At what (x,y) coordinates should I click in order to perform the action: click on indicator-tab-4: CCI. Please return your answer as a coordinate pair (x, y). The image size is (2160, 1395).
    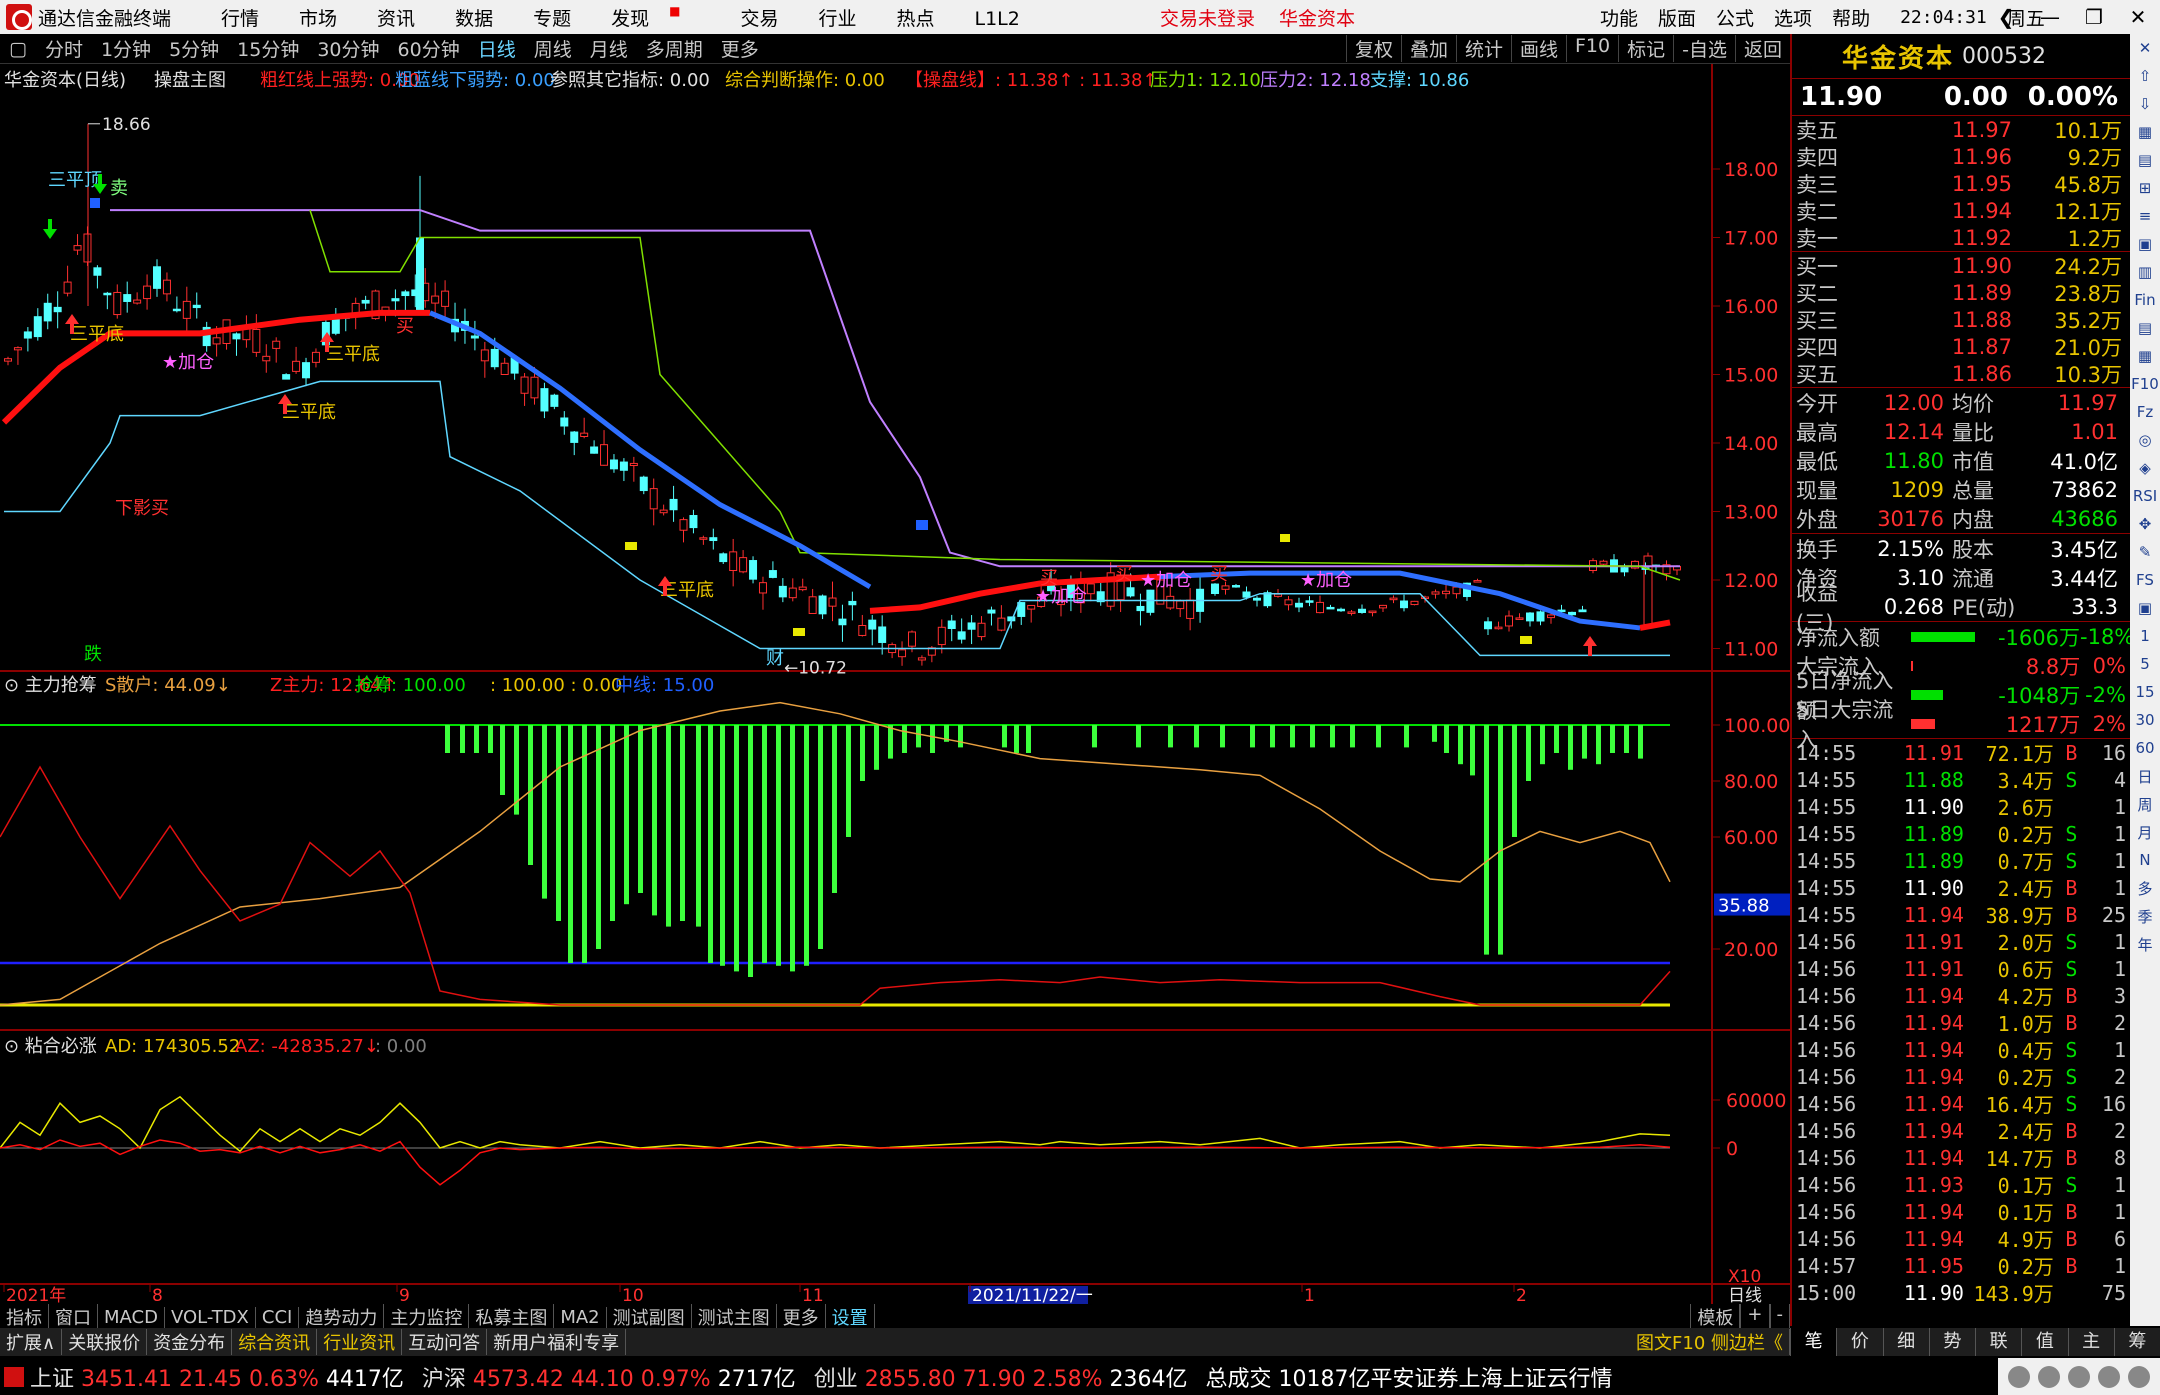
    Looking at the image, I should click on (278, 1317).